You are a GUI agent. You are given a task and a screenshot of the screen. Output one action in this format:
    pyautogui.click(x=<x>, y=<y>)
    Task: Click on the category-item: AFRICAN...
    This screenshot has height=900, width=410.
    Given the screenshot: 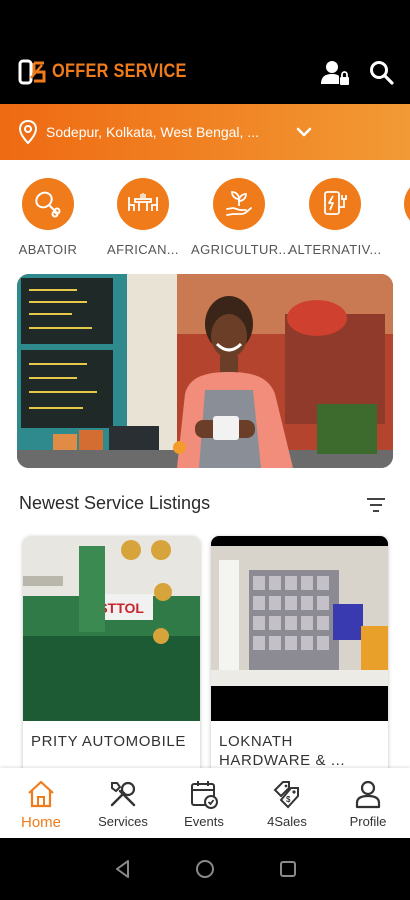 What is the action you would take?
    pyautogui.click(x=143, y=217)
    